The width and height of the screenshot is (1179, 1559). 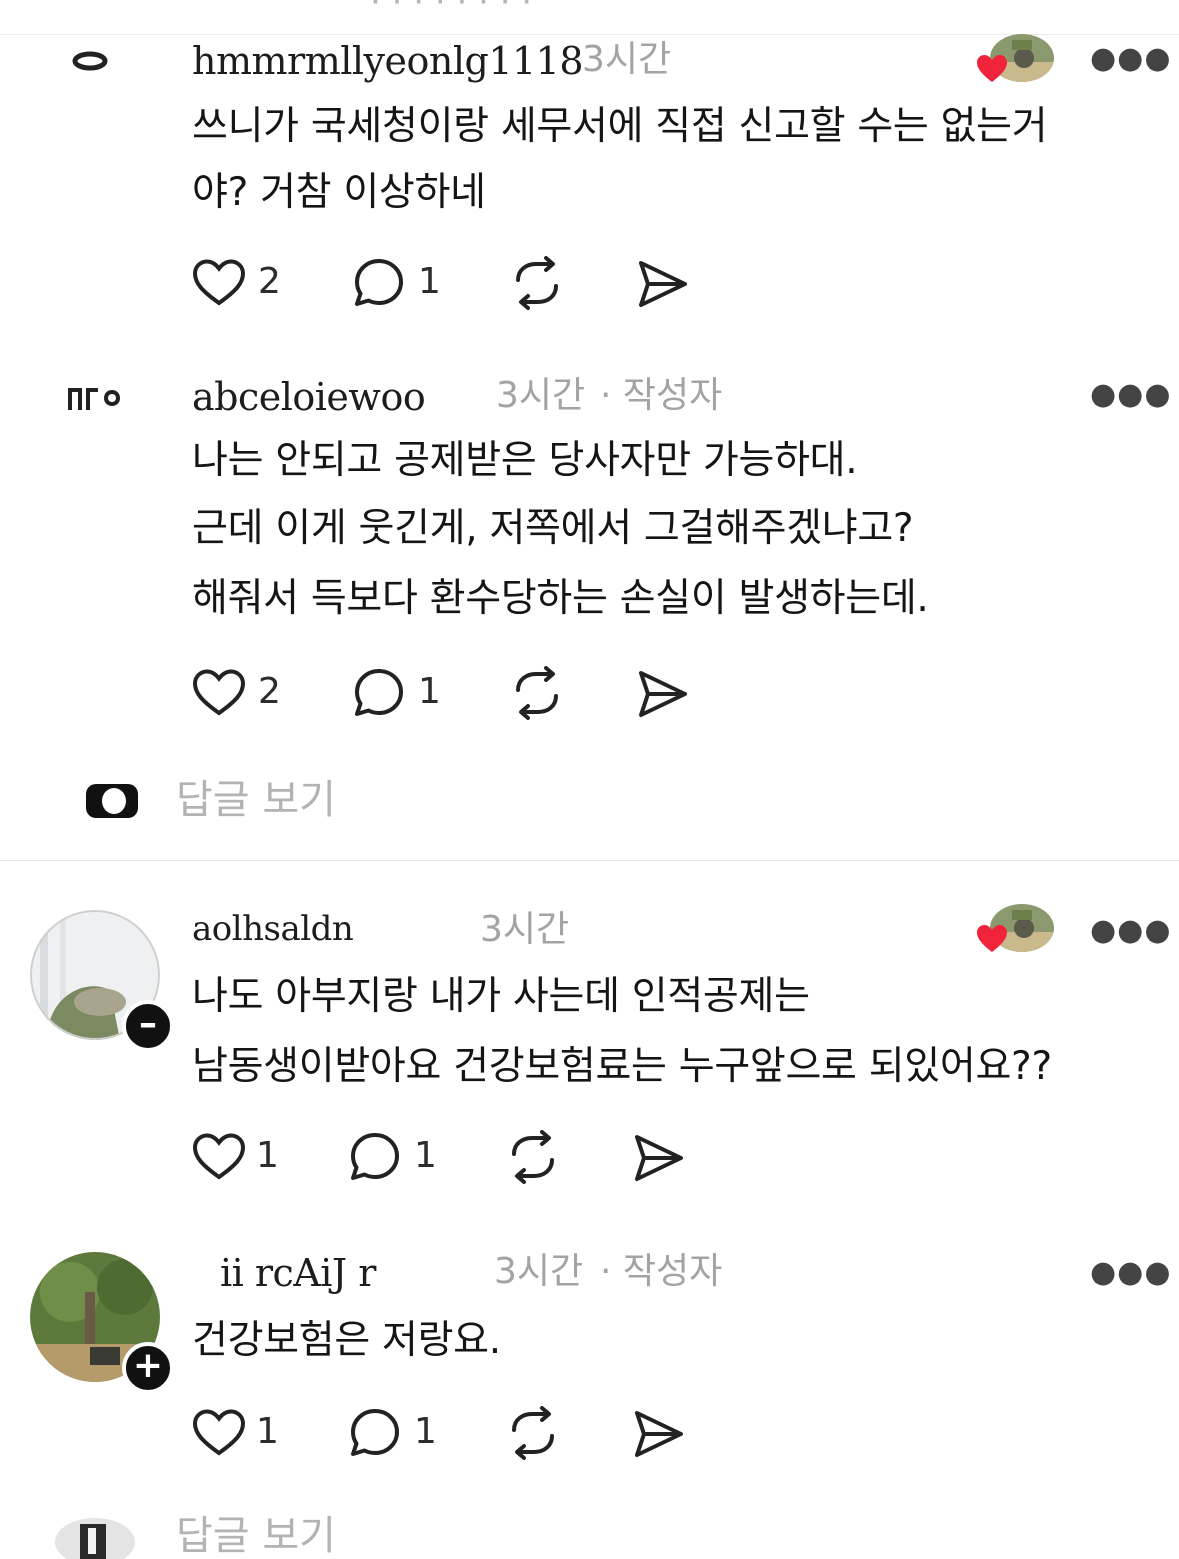 I want to click on comment-text-line: 건강보험은 저랑요., so click(x=346, y=1340).